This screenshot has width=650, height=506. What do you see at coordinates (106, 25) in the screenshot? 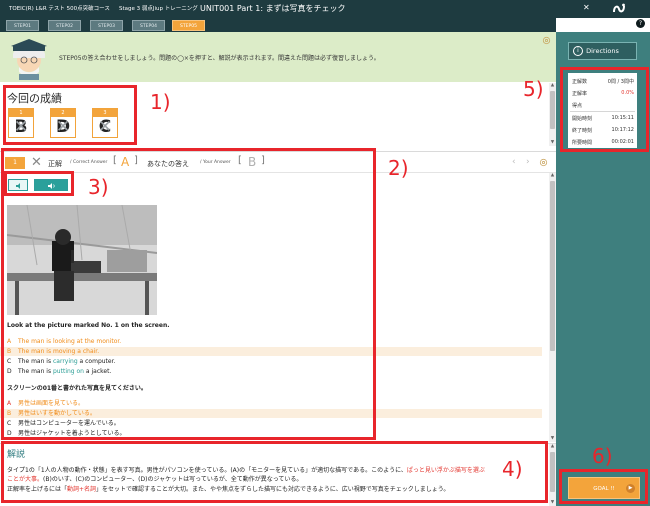
I see `tab-step03: STEP03` at bounding box center [106, 25].